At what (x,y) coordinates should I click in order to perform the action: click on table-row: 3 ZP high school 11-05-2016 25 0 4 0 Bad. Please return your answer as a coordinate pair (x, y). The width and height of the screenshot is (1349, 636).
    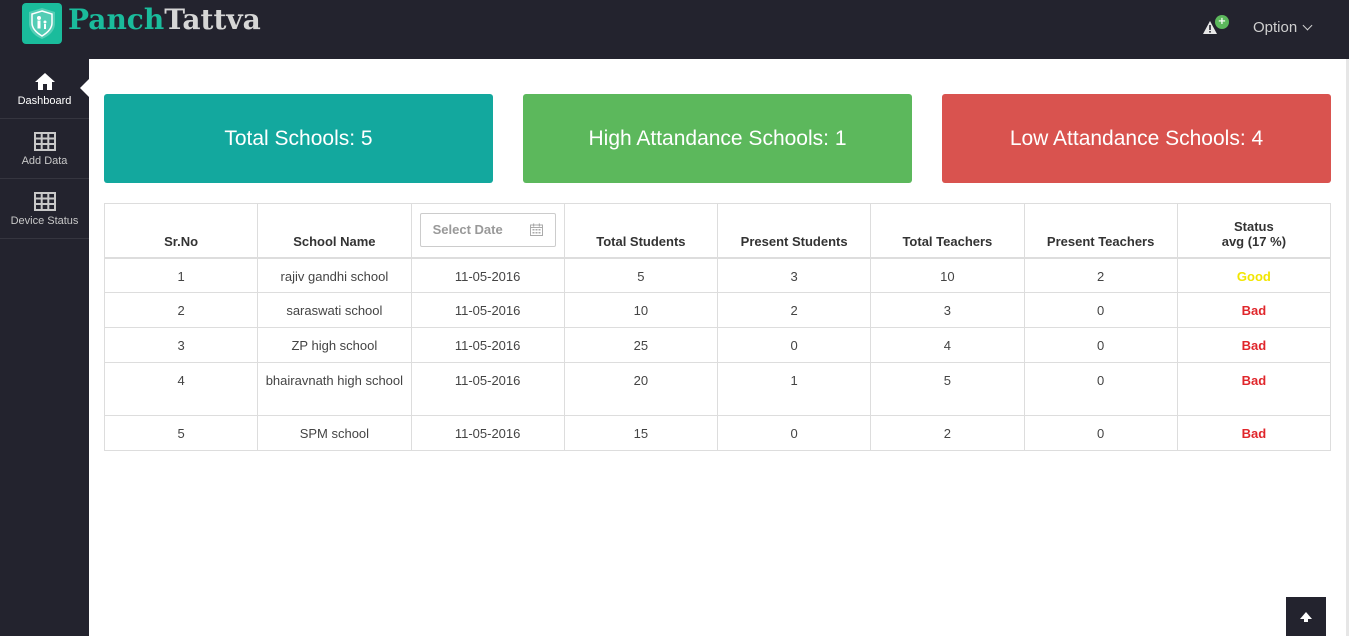
    Looking at the image, I should click on (717, 345).